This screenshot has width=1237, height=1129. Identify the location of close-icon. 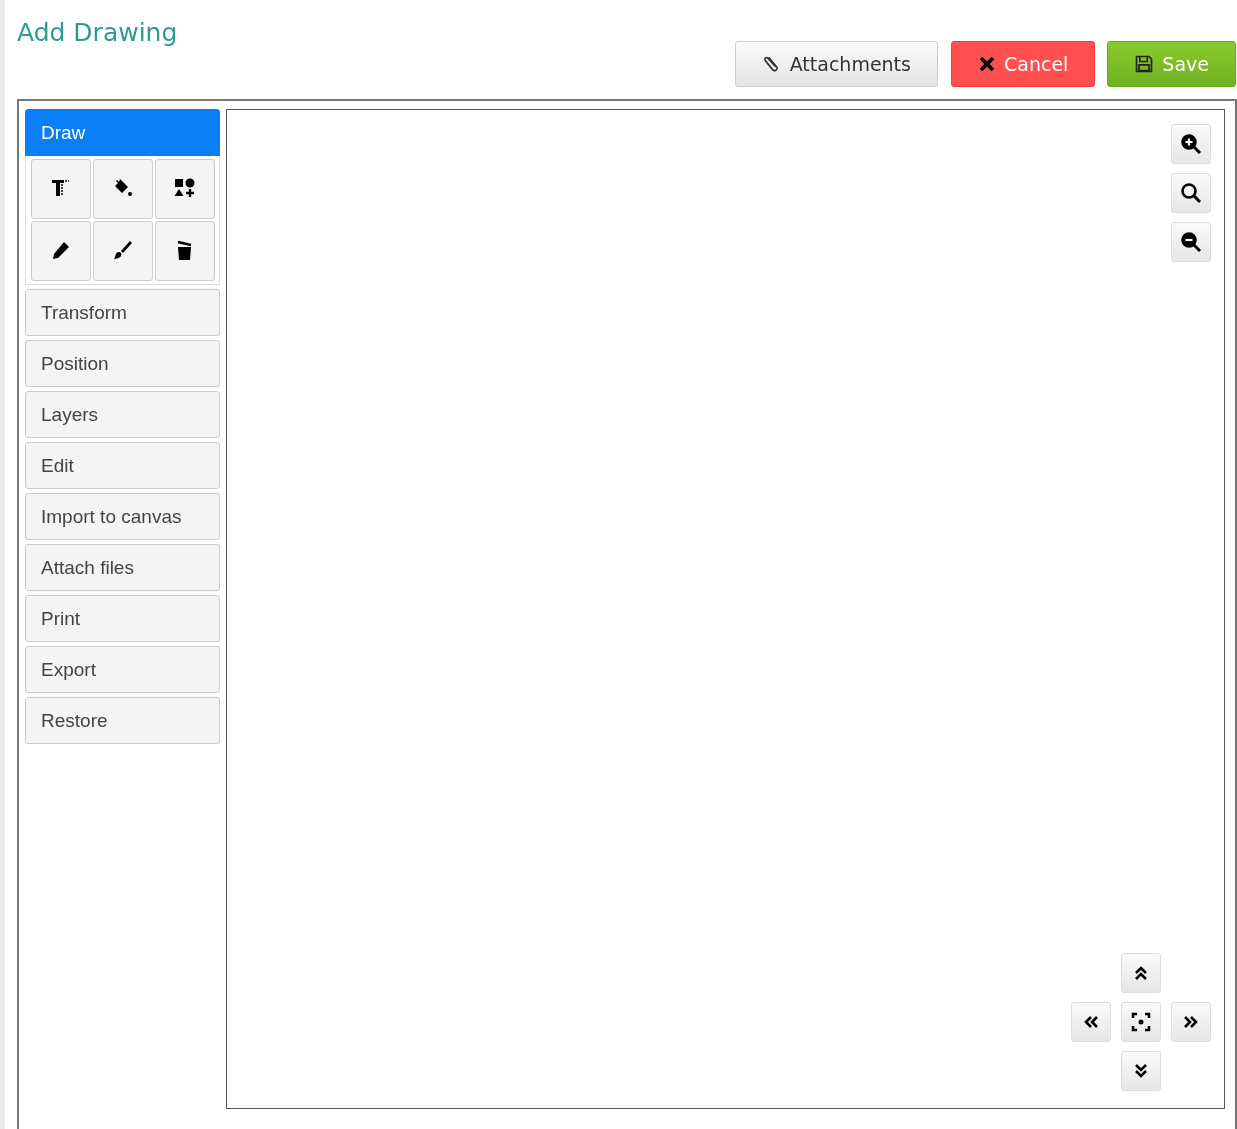
(987, 64).